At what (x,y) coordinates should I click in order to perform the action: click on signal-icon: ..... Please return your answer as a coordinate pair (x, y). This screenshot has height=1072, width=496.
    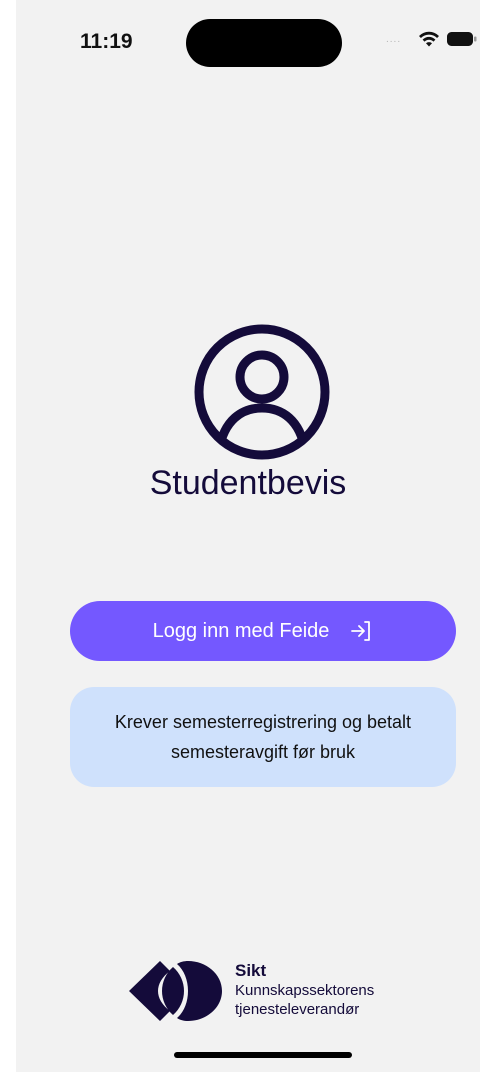
    Looking at the image, I should click on (394, 39).